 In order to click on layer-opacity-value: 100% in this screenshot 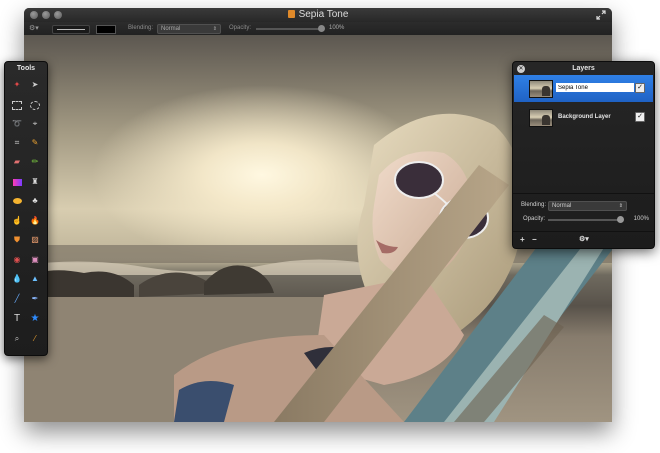, I will do `click(641, 219)`.